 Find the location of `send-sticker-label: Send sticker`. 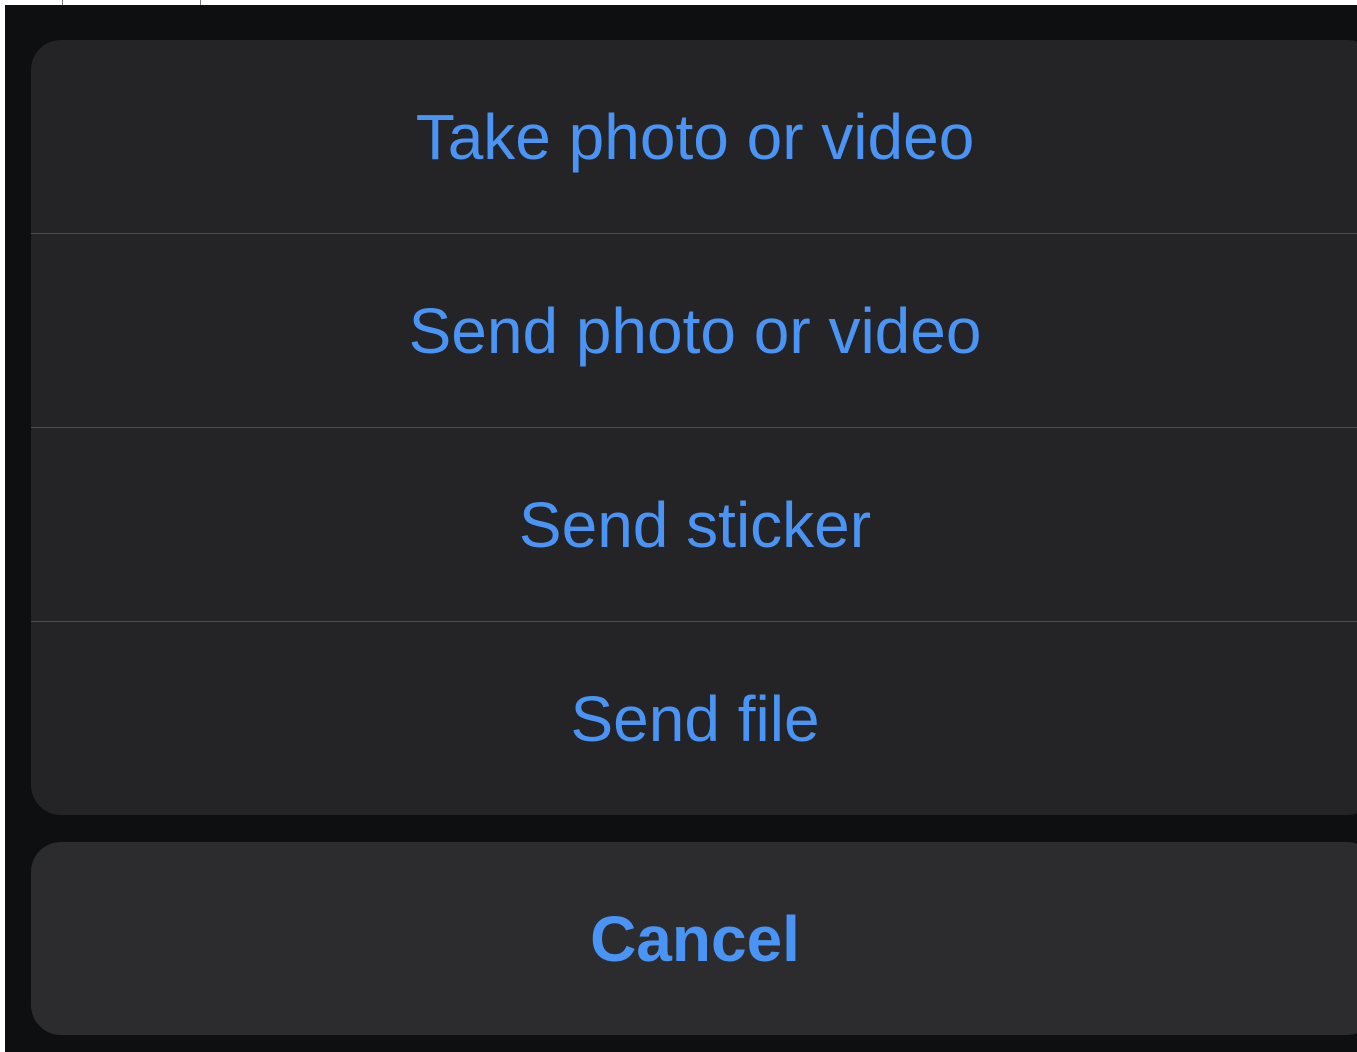

send-sticker-label: Send sticker is located at coordinates (695, 524).